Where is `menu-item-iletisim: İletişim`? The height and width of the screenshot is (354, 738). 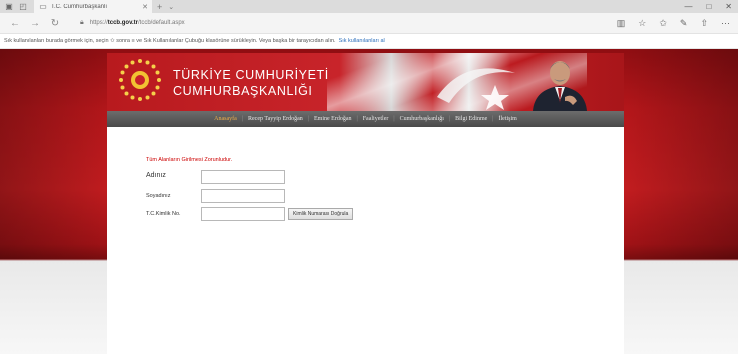
menu-item-iletisim: İletişim is located at coordinates (508, 119).